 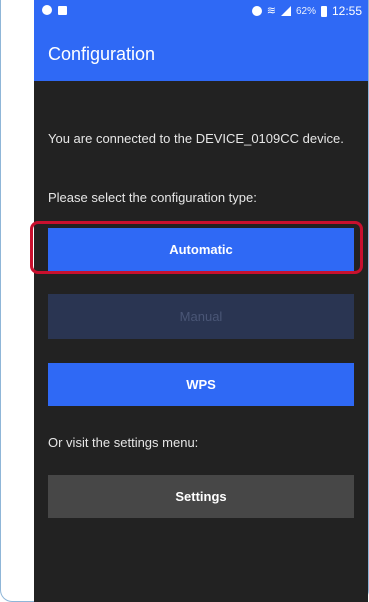 What do you see at coordinates (201, 384) in the screenshot?
I see `wps-button: WPS` at bounding box center [201, 384].